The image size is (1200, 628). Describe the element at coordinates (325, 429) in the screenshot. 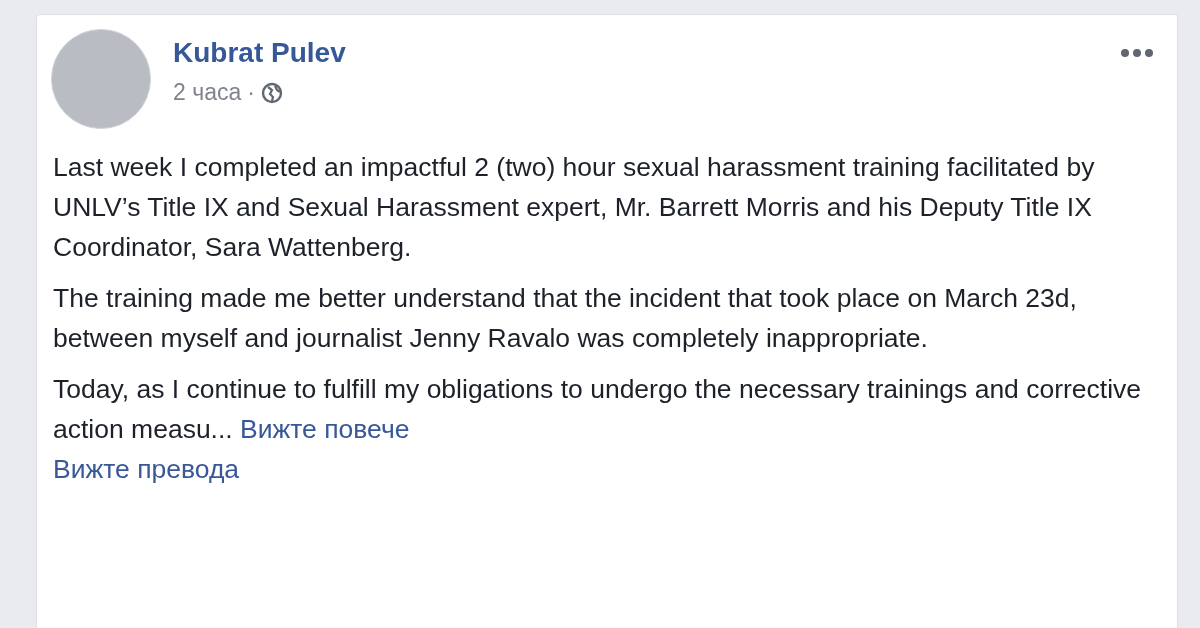

I see `see-more-link: Вижте повече` at that location.